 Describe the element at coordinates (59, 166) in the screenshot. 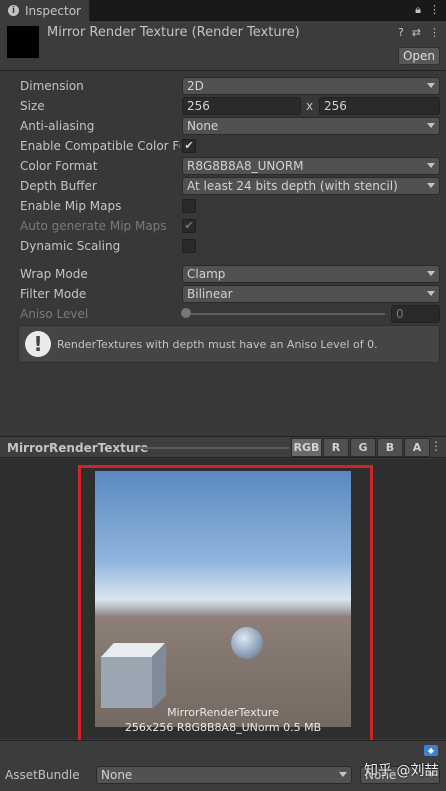

I see `color-format-label: Color Format` at that location.